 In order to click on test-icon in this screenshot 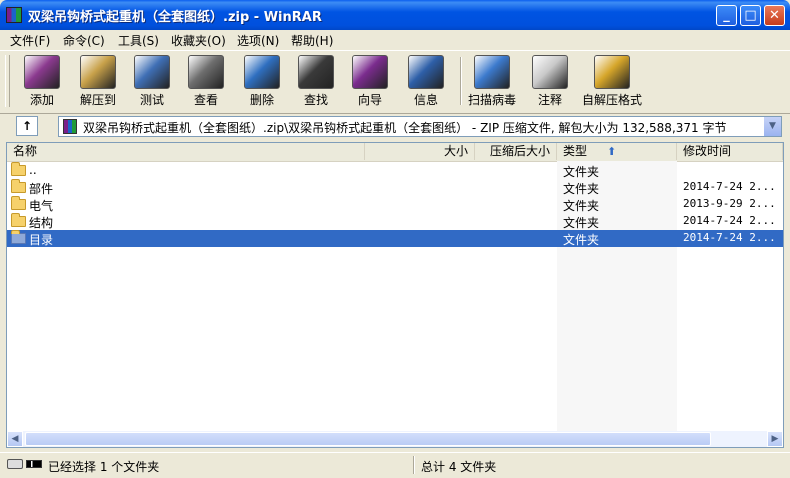, I will do `click(152, 72)`.